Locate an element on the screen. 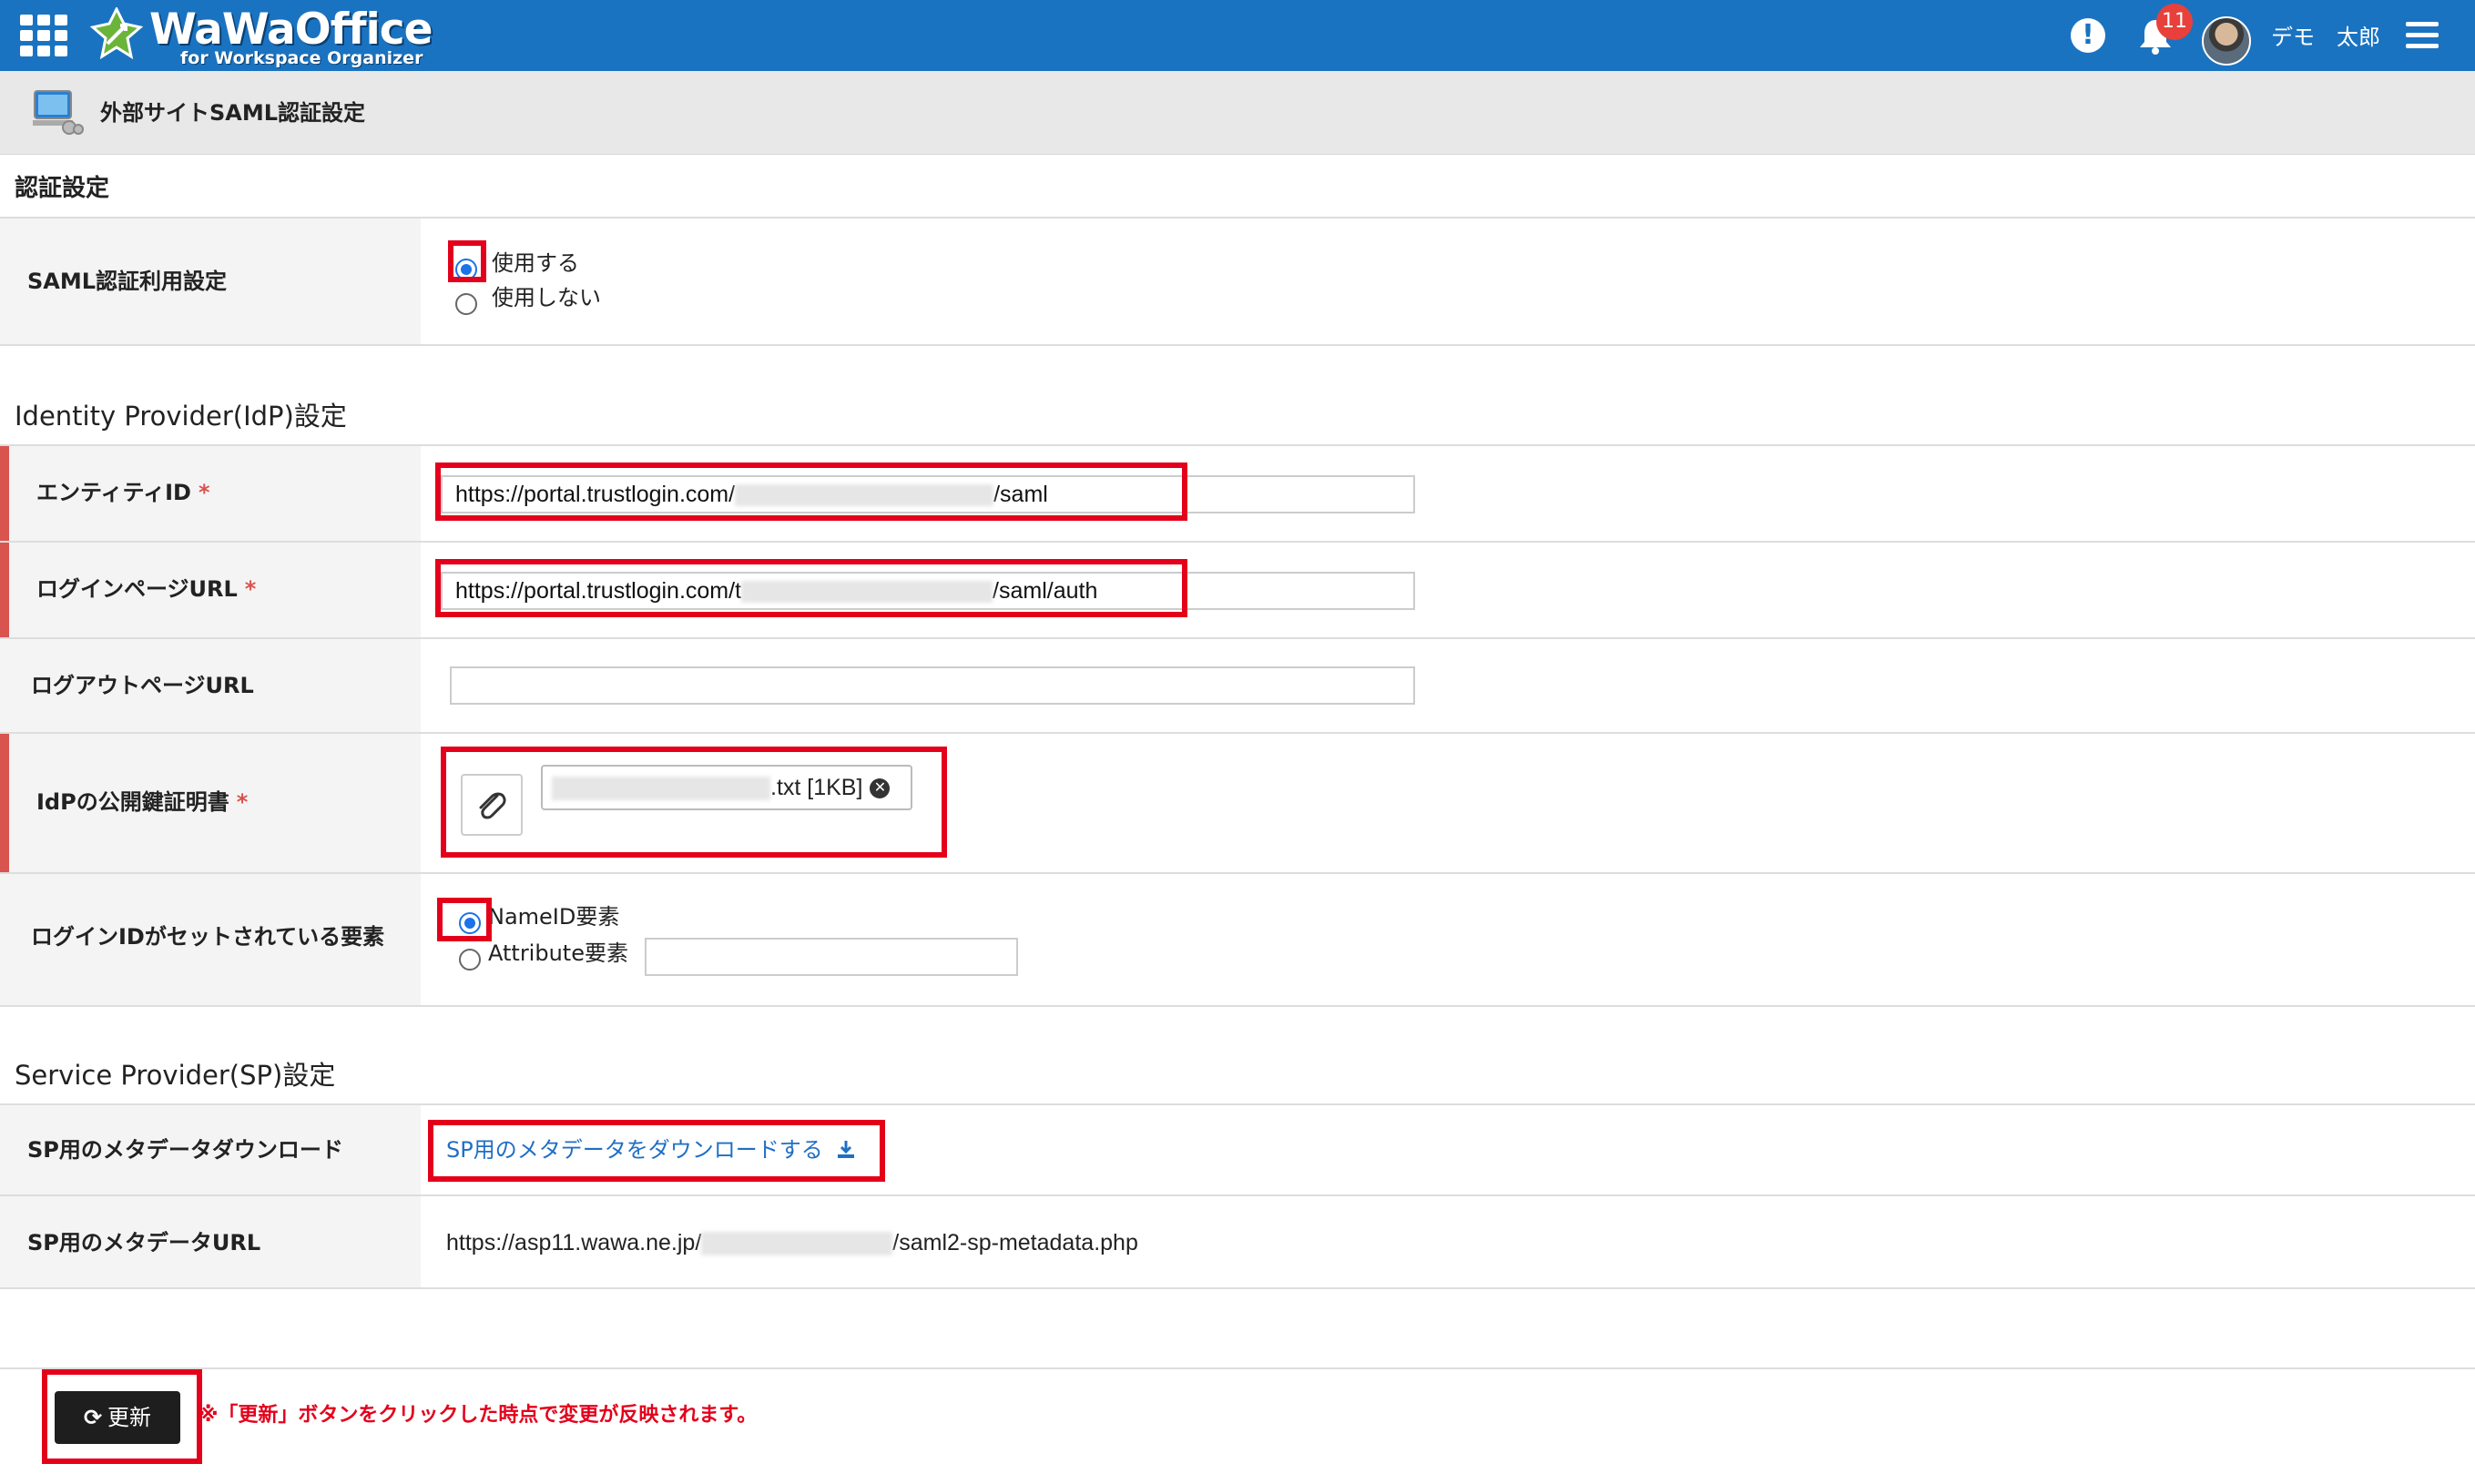 The width and height of the screenshot is (2475, 1484). sp-download-label: SP用のメタデータダウンロード is located at coordinates (185, 1150).